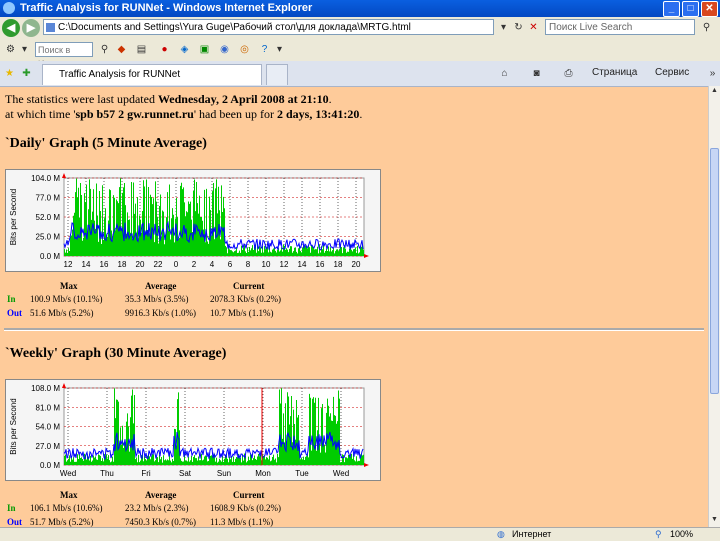 The image size is (720, 541). I want to click on uptime-value: 2 days, 13:41:20, so click(318, 114).